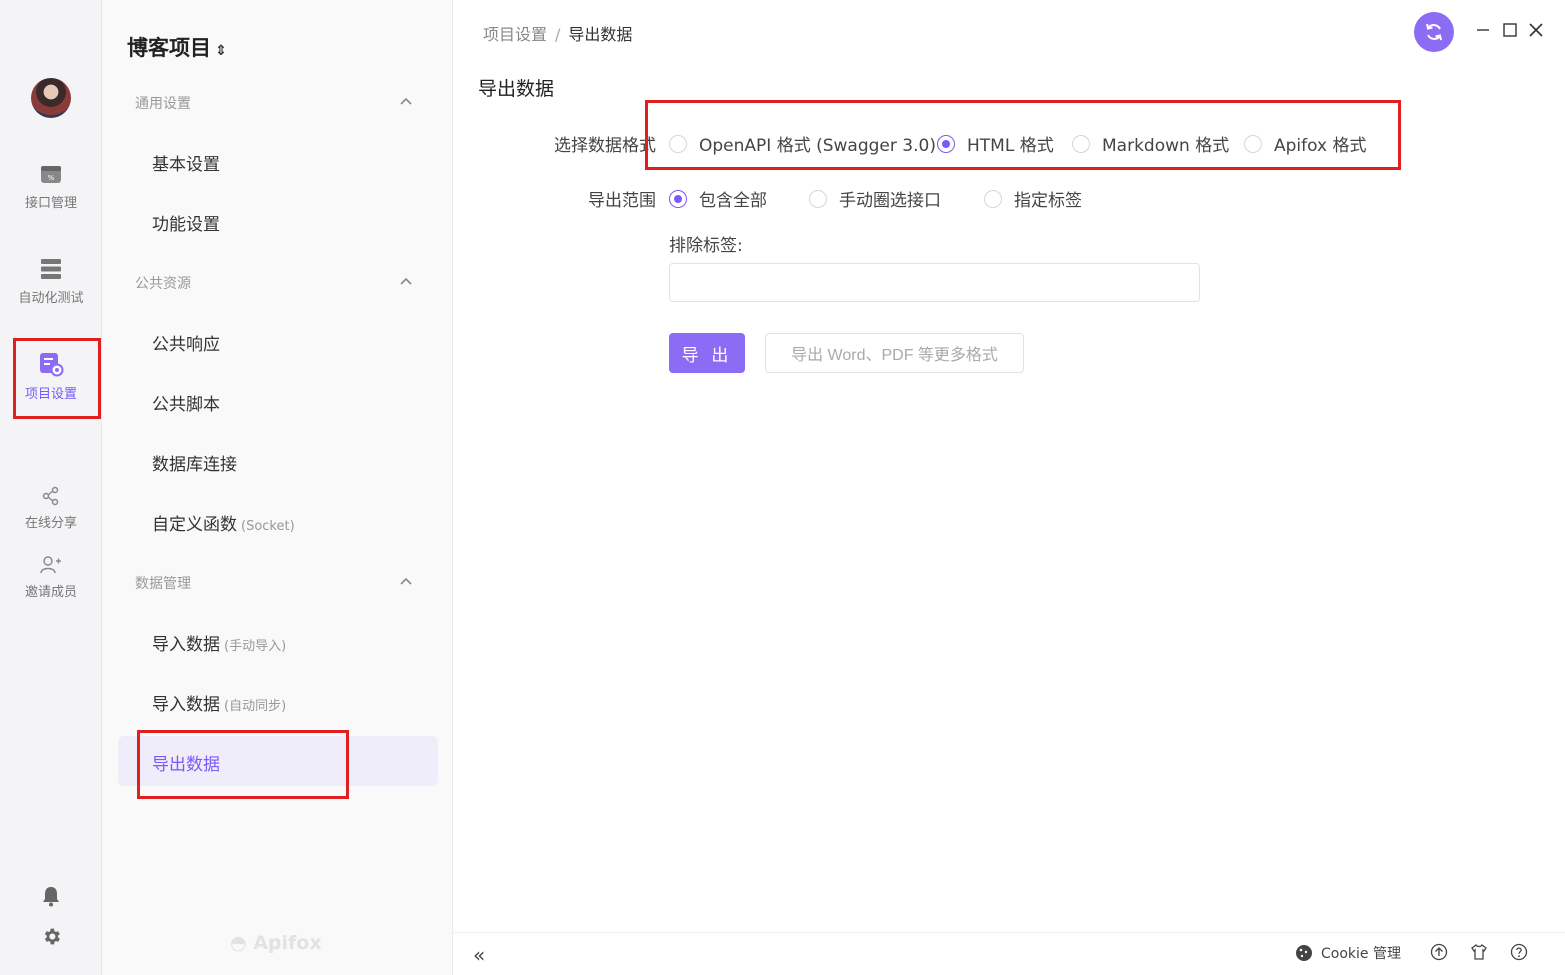  What do you see at coordinates (51, 936) in the screenshot?
I see `gear-icon` at bounding box center [51, 936].